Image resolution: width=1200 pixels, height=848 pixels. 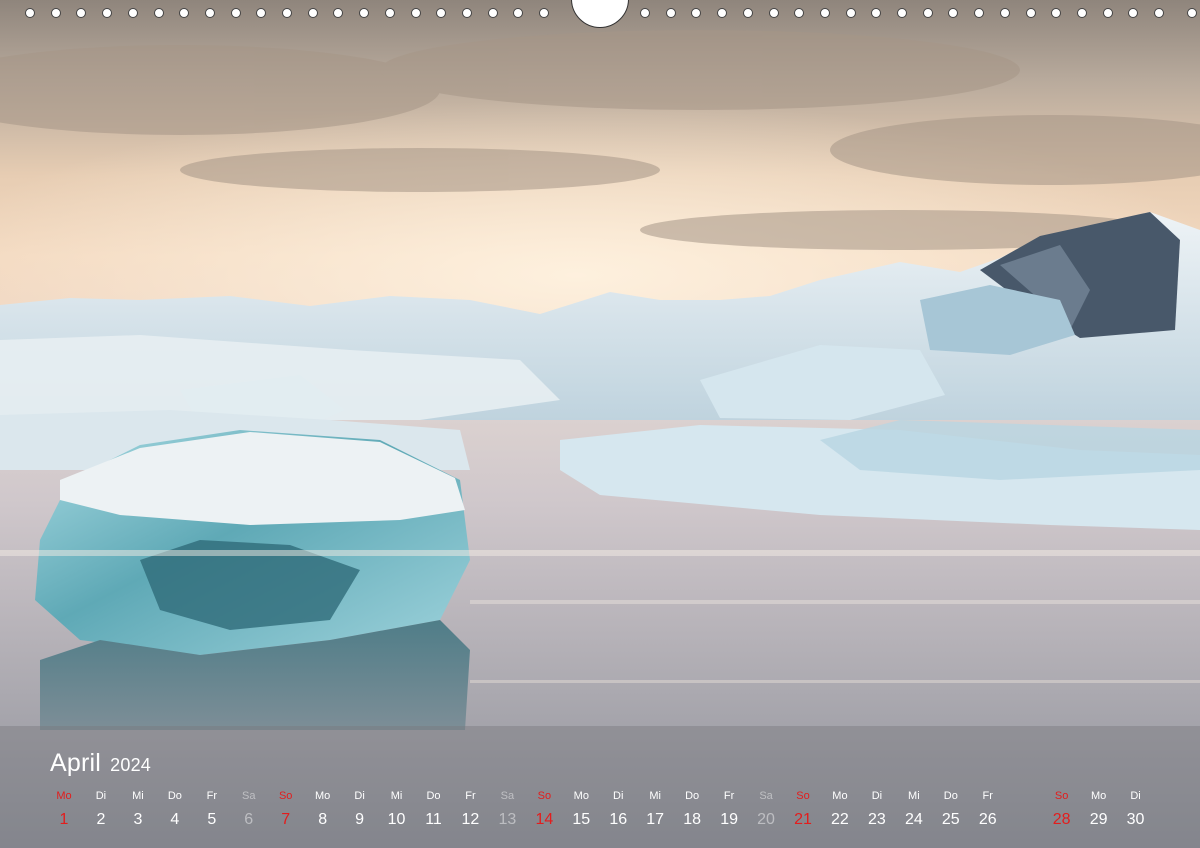 What do you see at coordinates (1098, 819) in the screenshot?
I see `day-number: 29` at bounding box center [1098, 819].